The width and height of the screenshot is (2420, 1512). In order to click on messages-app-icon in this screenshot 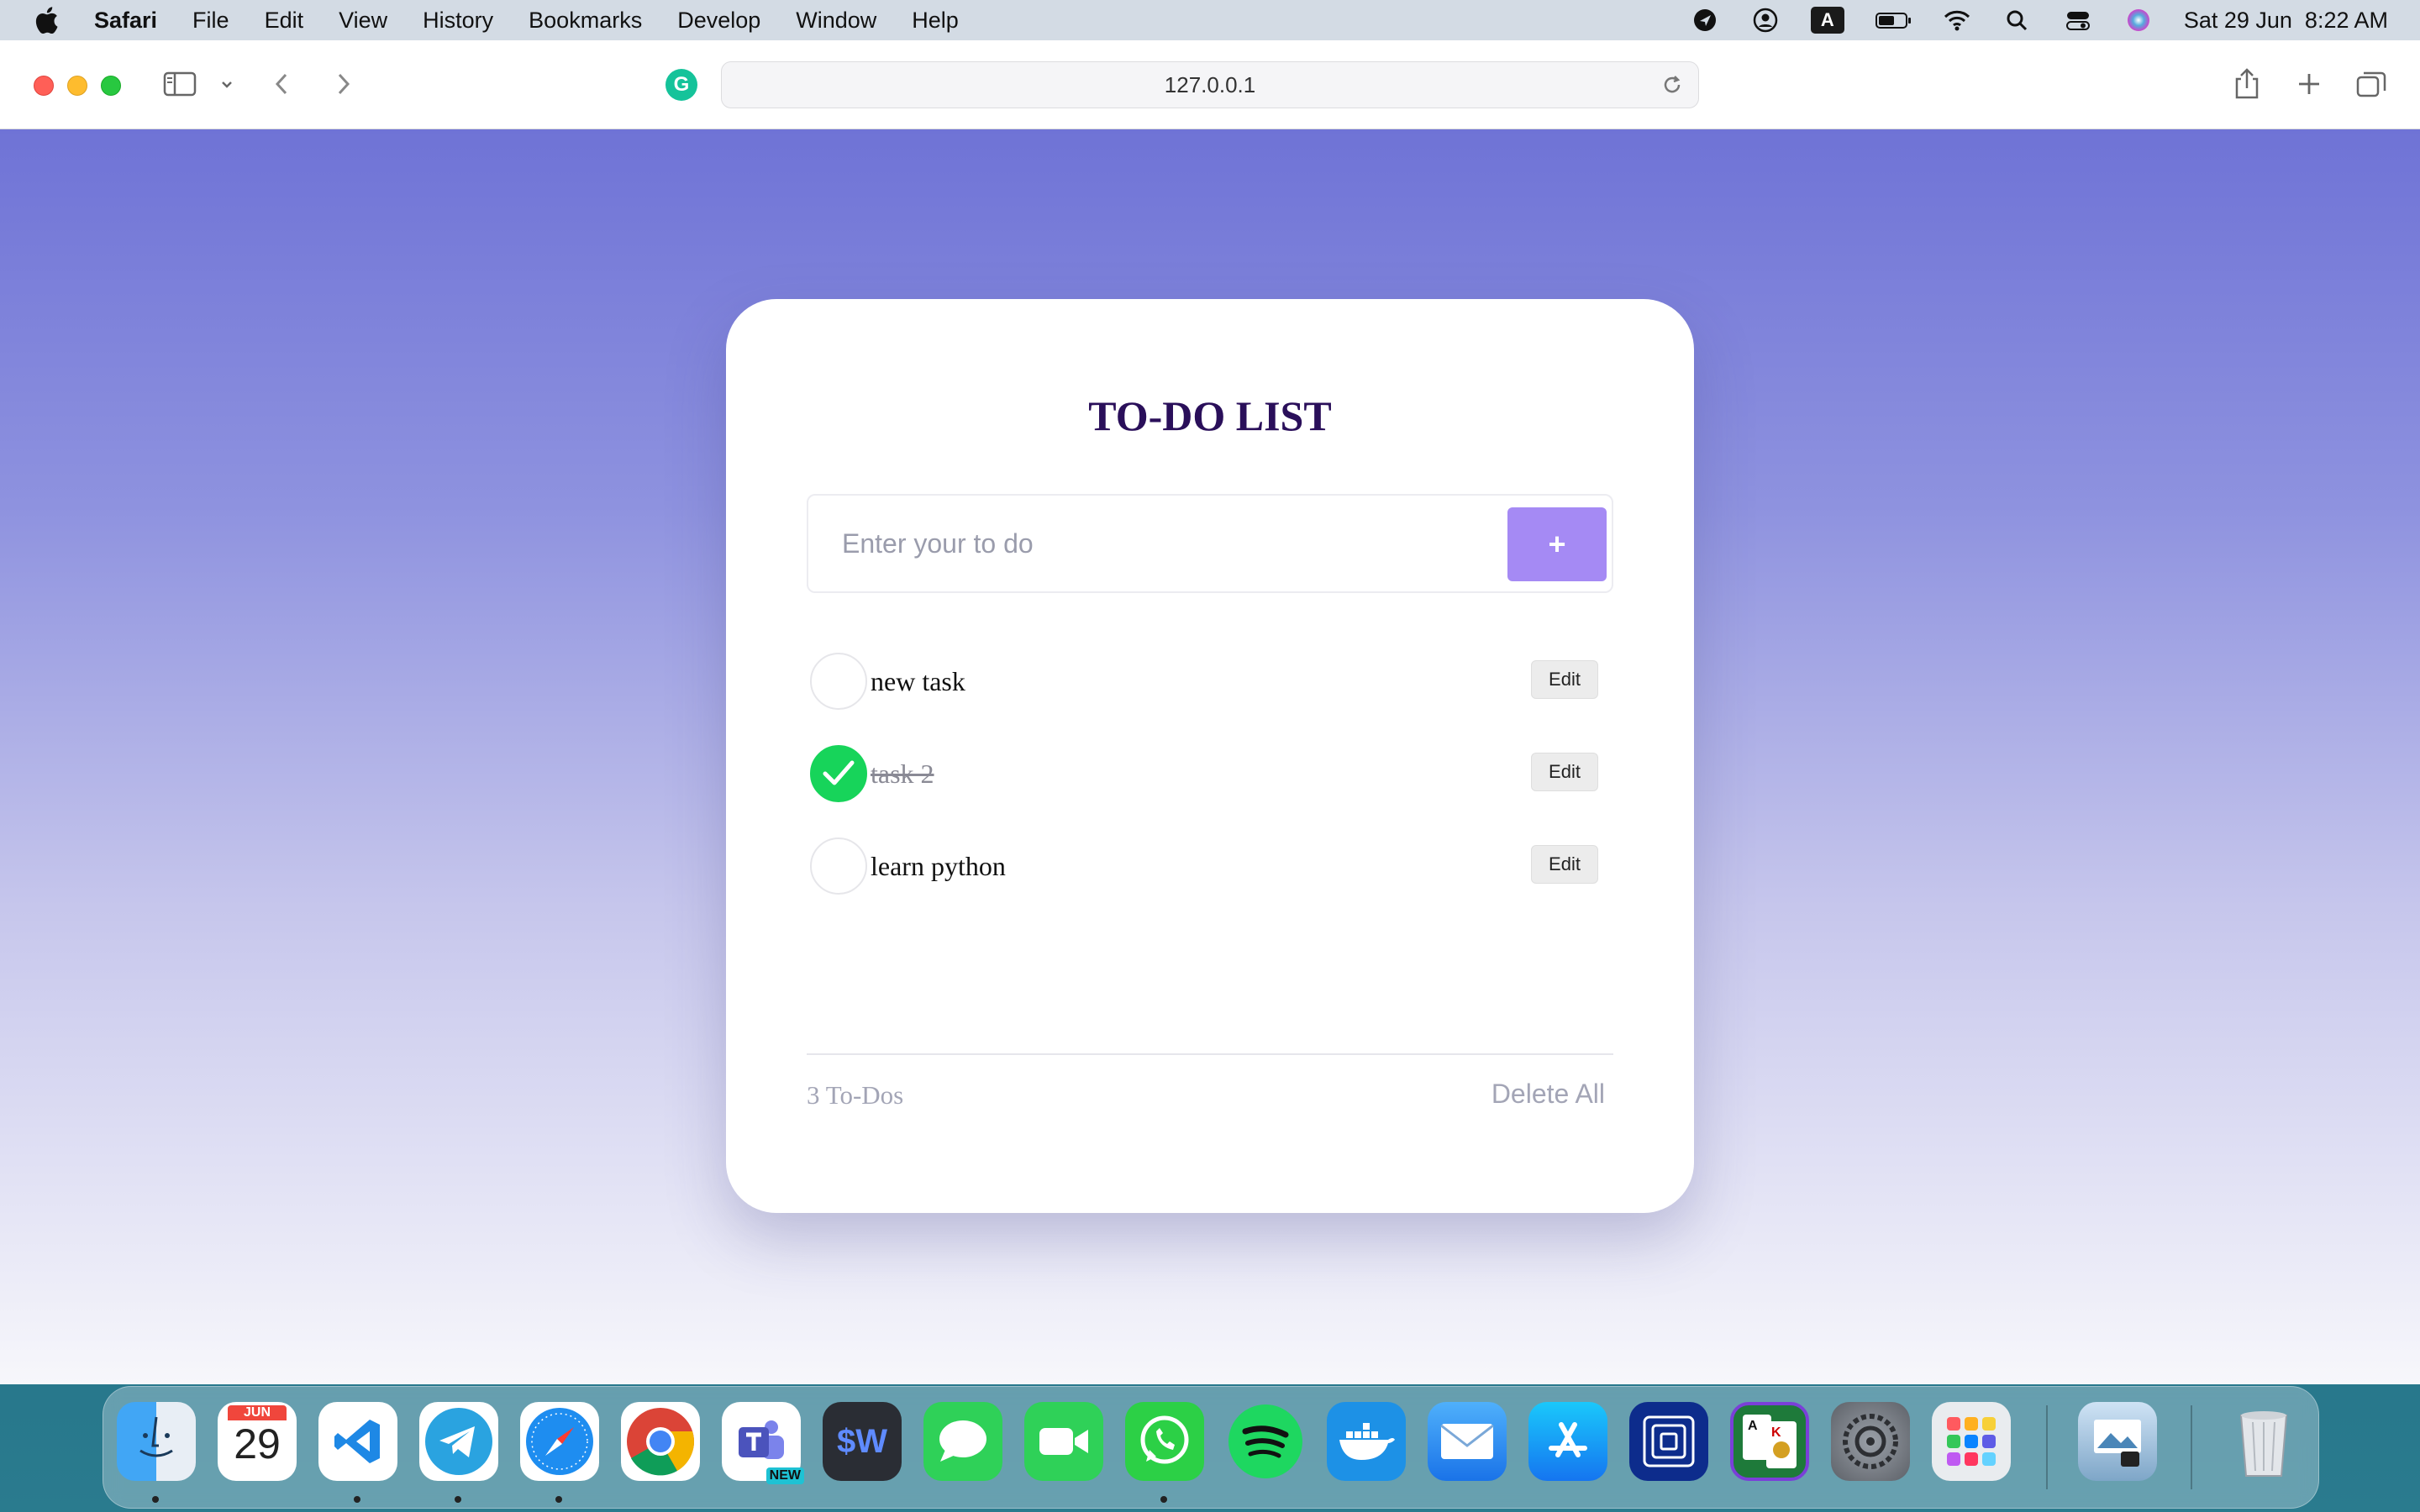, I will do `click(962, 1441)`.